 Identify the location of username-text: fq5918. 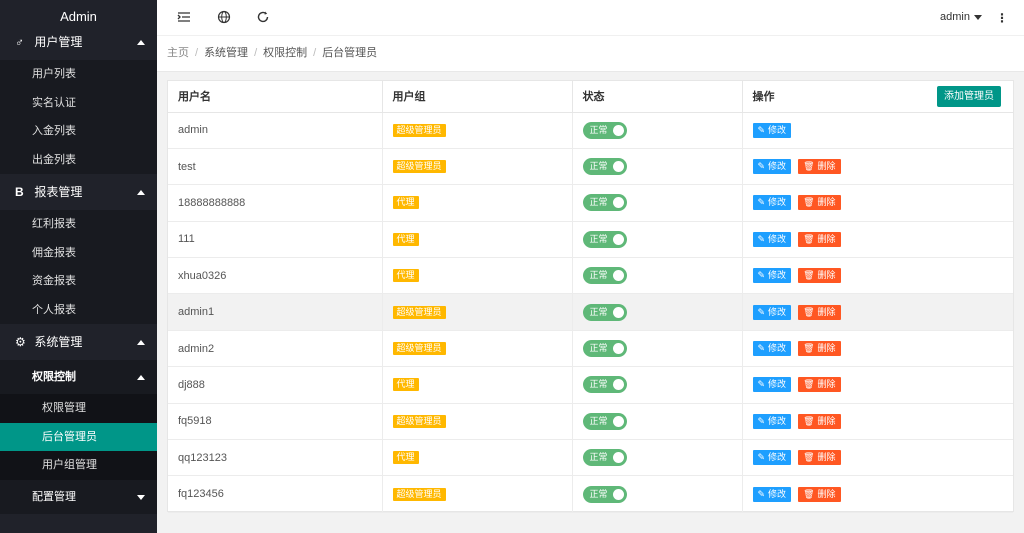
(195, 421).